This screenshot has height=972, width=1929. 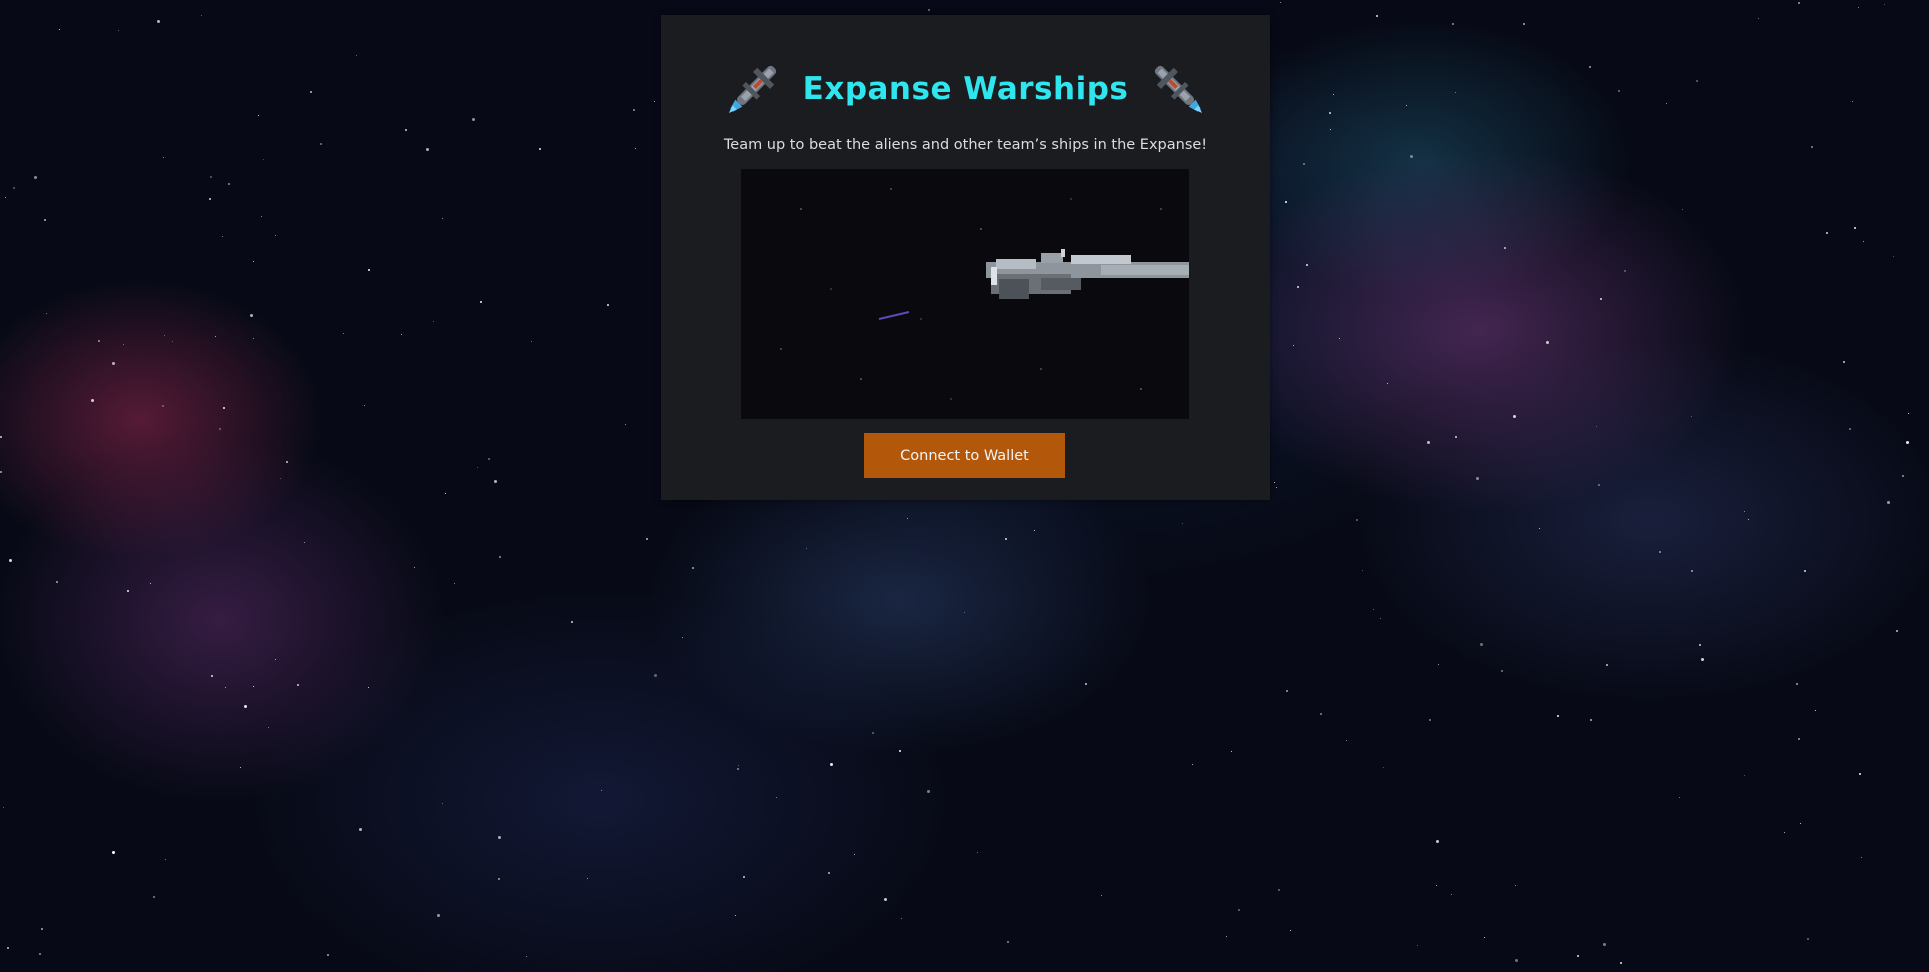 I want to click on connect-wallet-button: Connect to Wallet, so click(x=964, y=455).